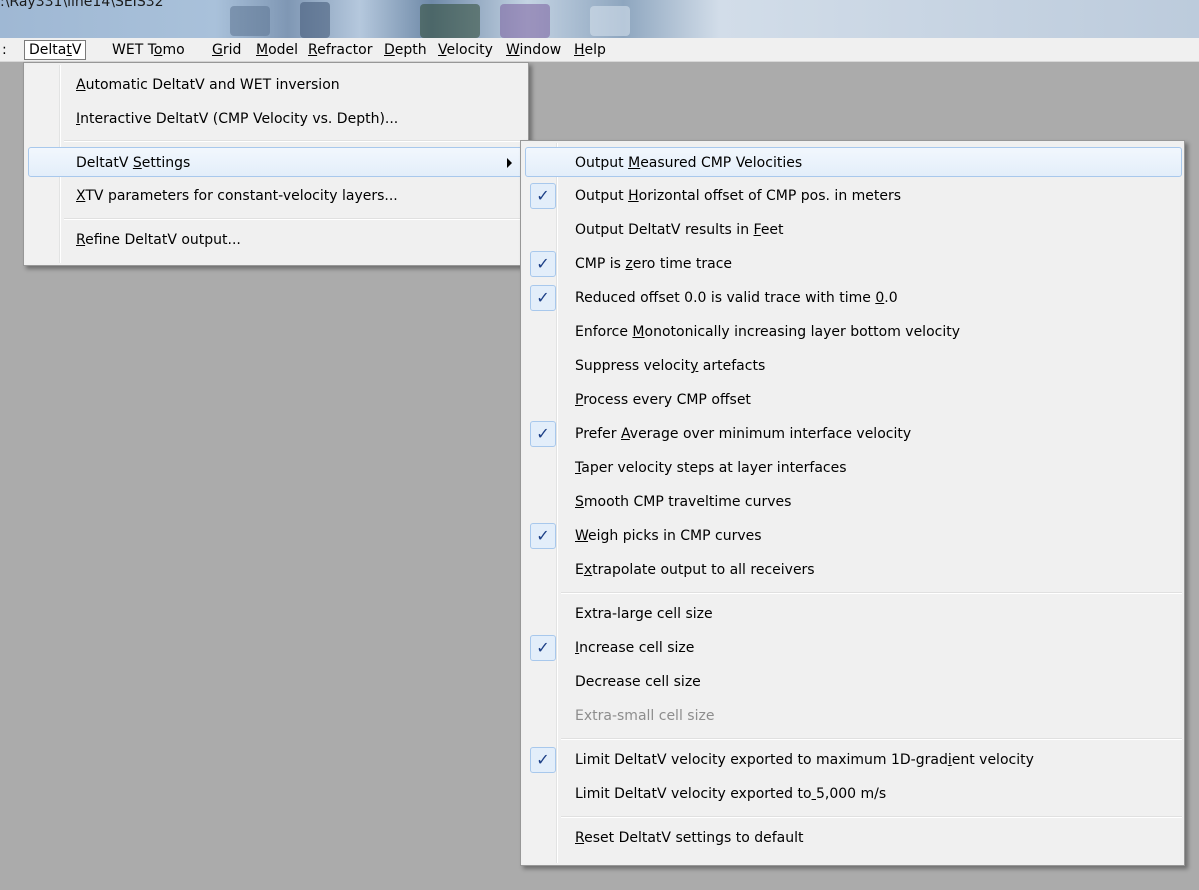 This screenshot has width=1199, height=890. I want to click on menu-grid: Grid, so click(226, 50).